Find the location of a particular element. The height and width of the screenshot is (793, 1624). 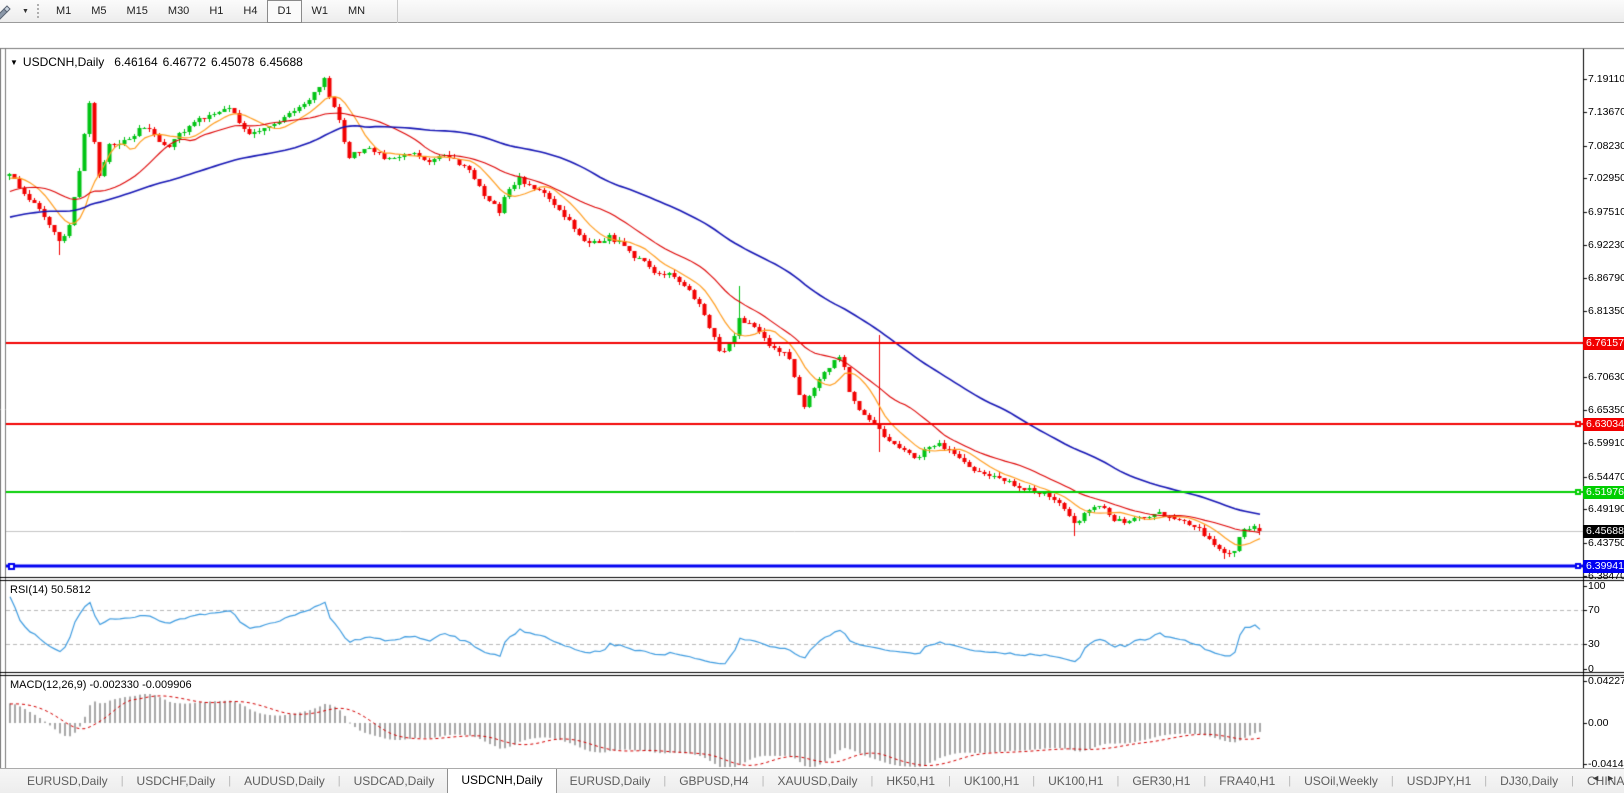

ohlc-close: 6.45688 is located at coordinates (281, 62).